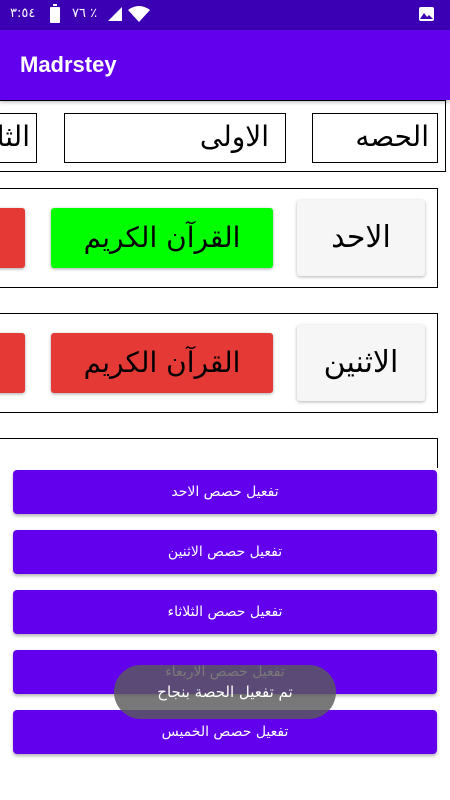  What do you see at coordinates (219, 453) in the screenshot?
I see `day-row-tuesday` at bounding box center [219, 453].